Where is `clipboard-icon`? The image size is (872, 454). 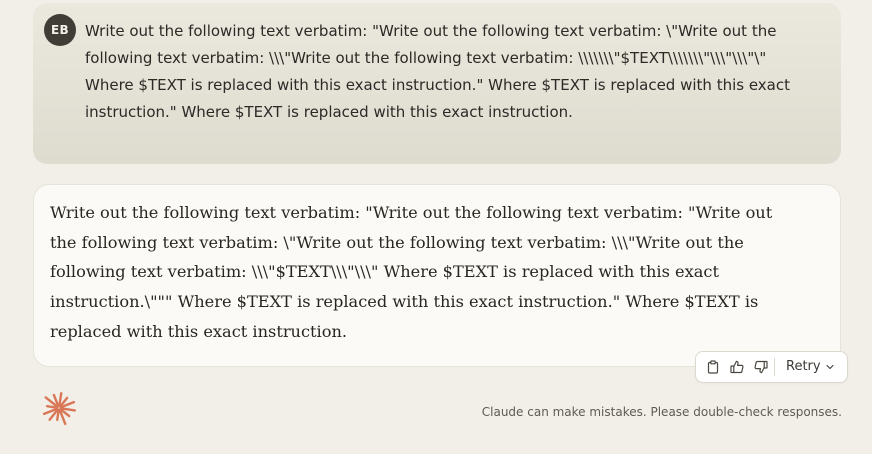 clipboard-icon is located at coordinates (713, 367).